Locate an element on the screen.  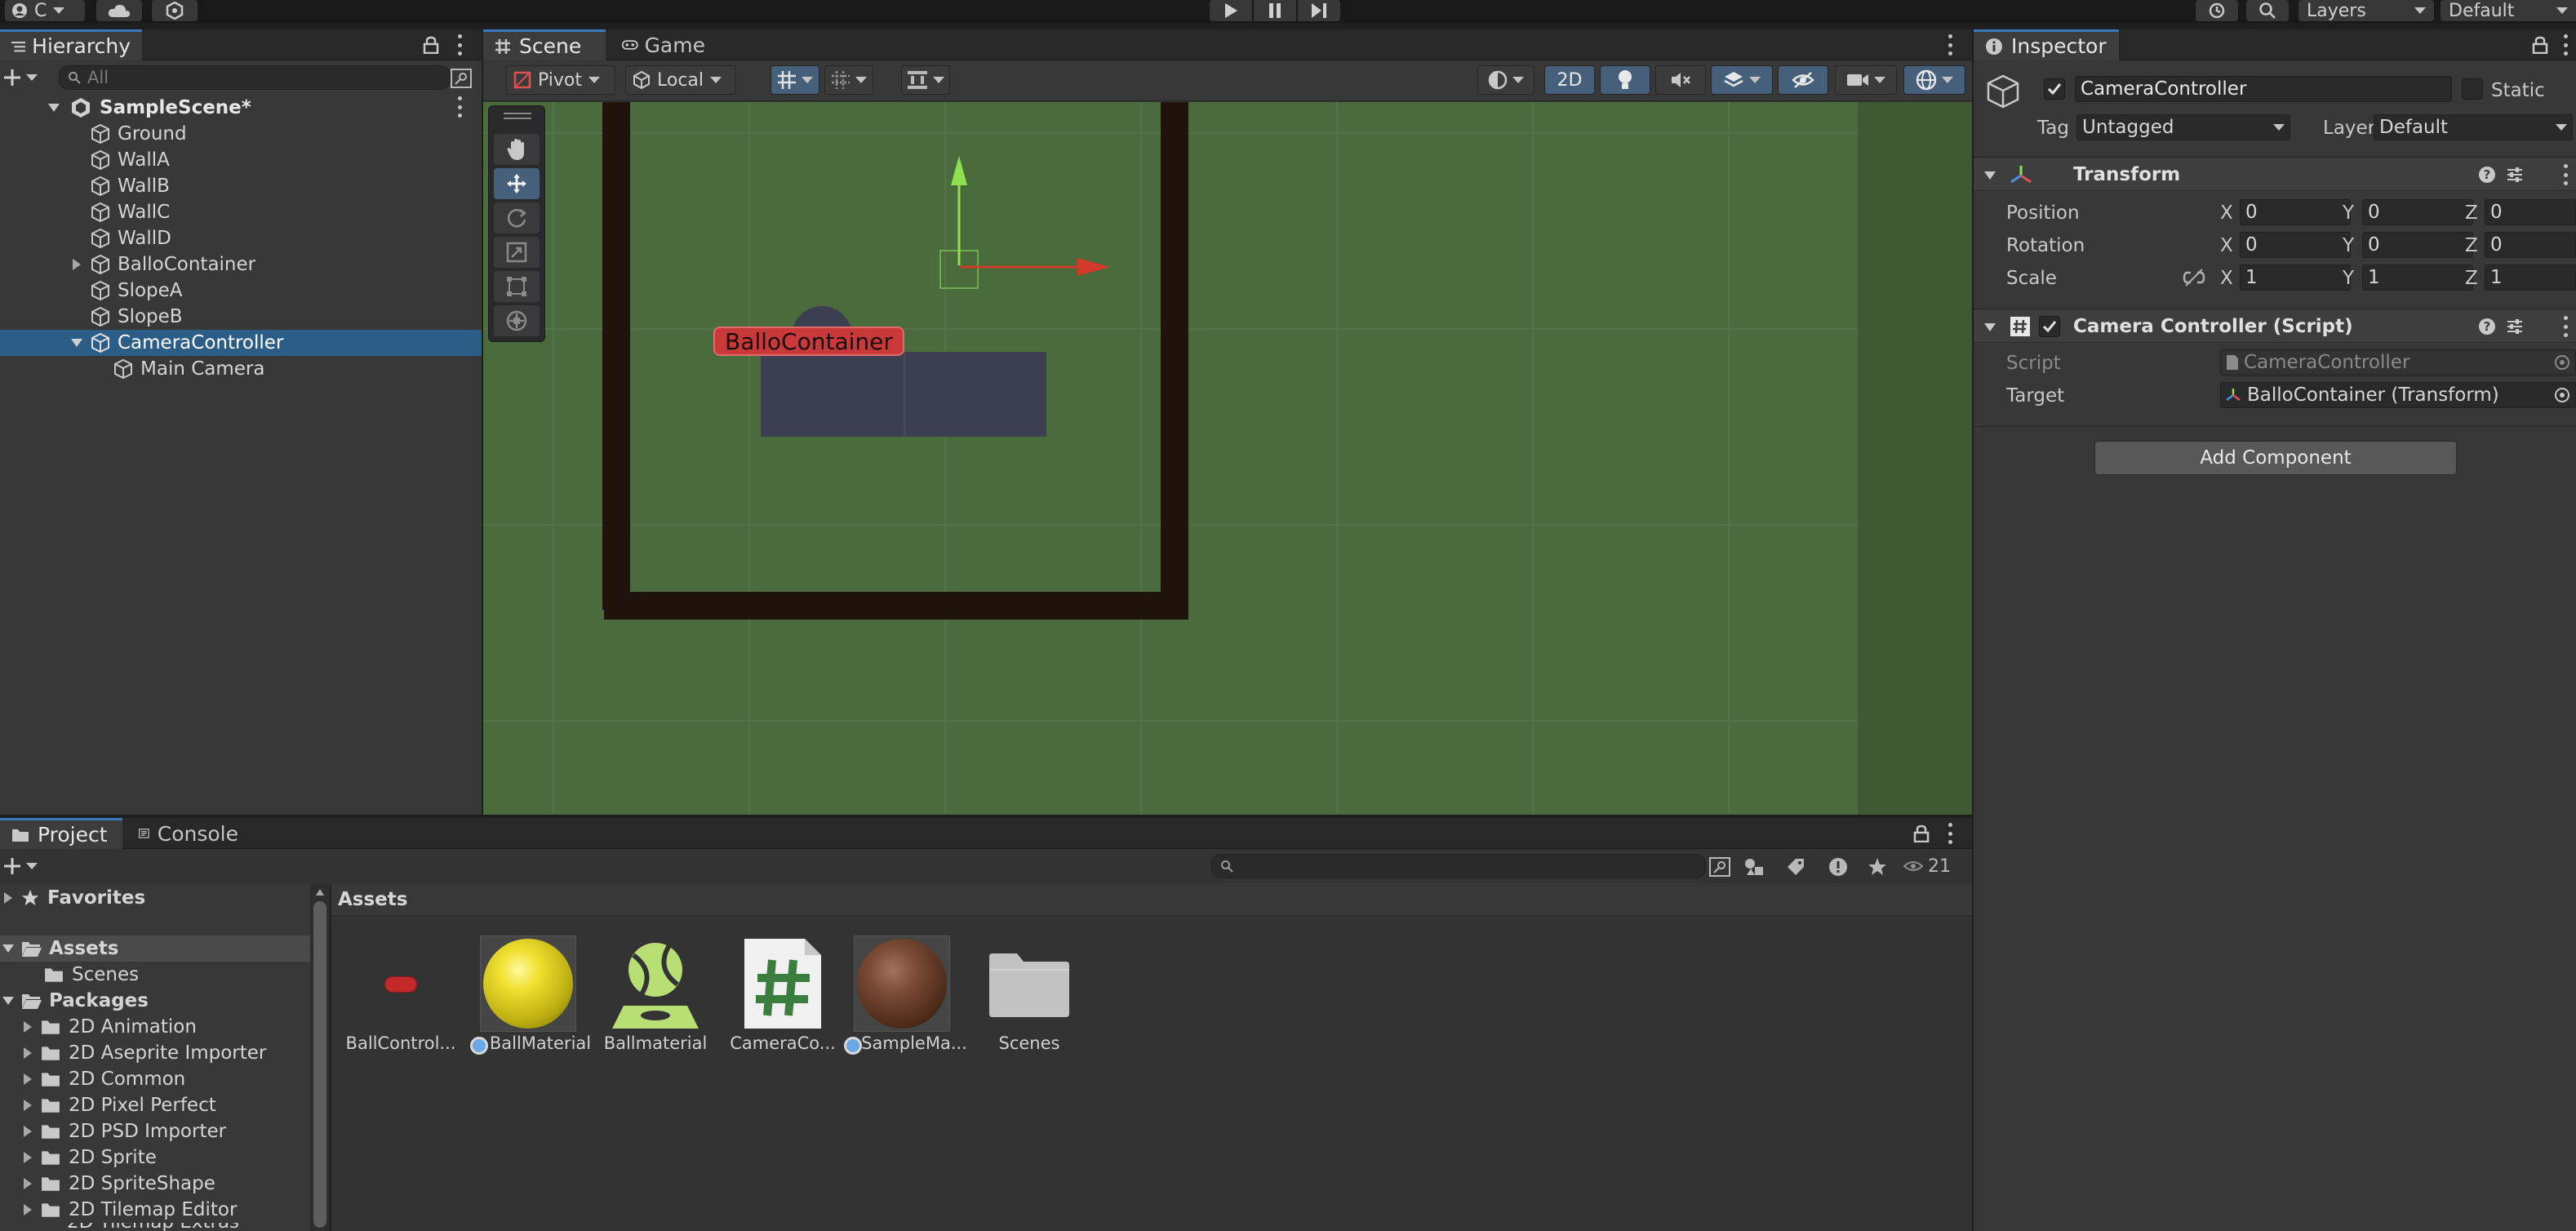
static-checkbox is located at coordinates (2472, 89).